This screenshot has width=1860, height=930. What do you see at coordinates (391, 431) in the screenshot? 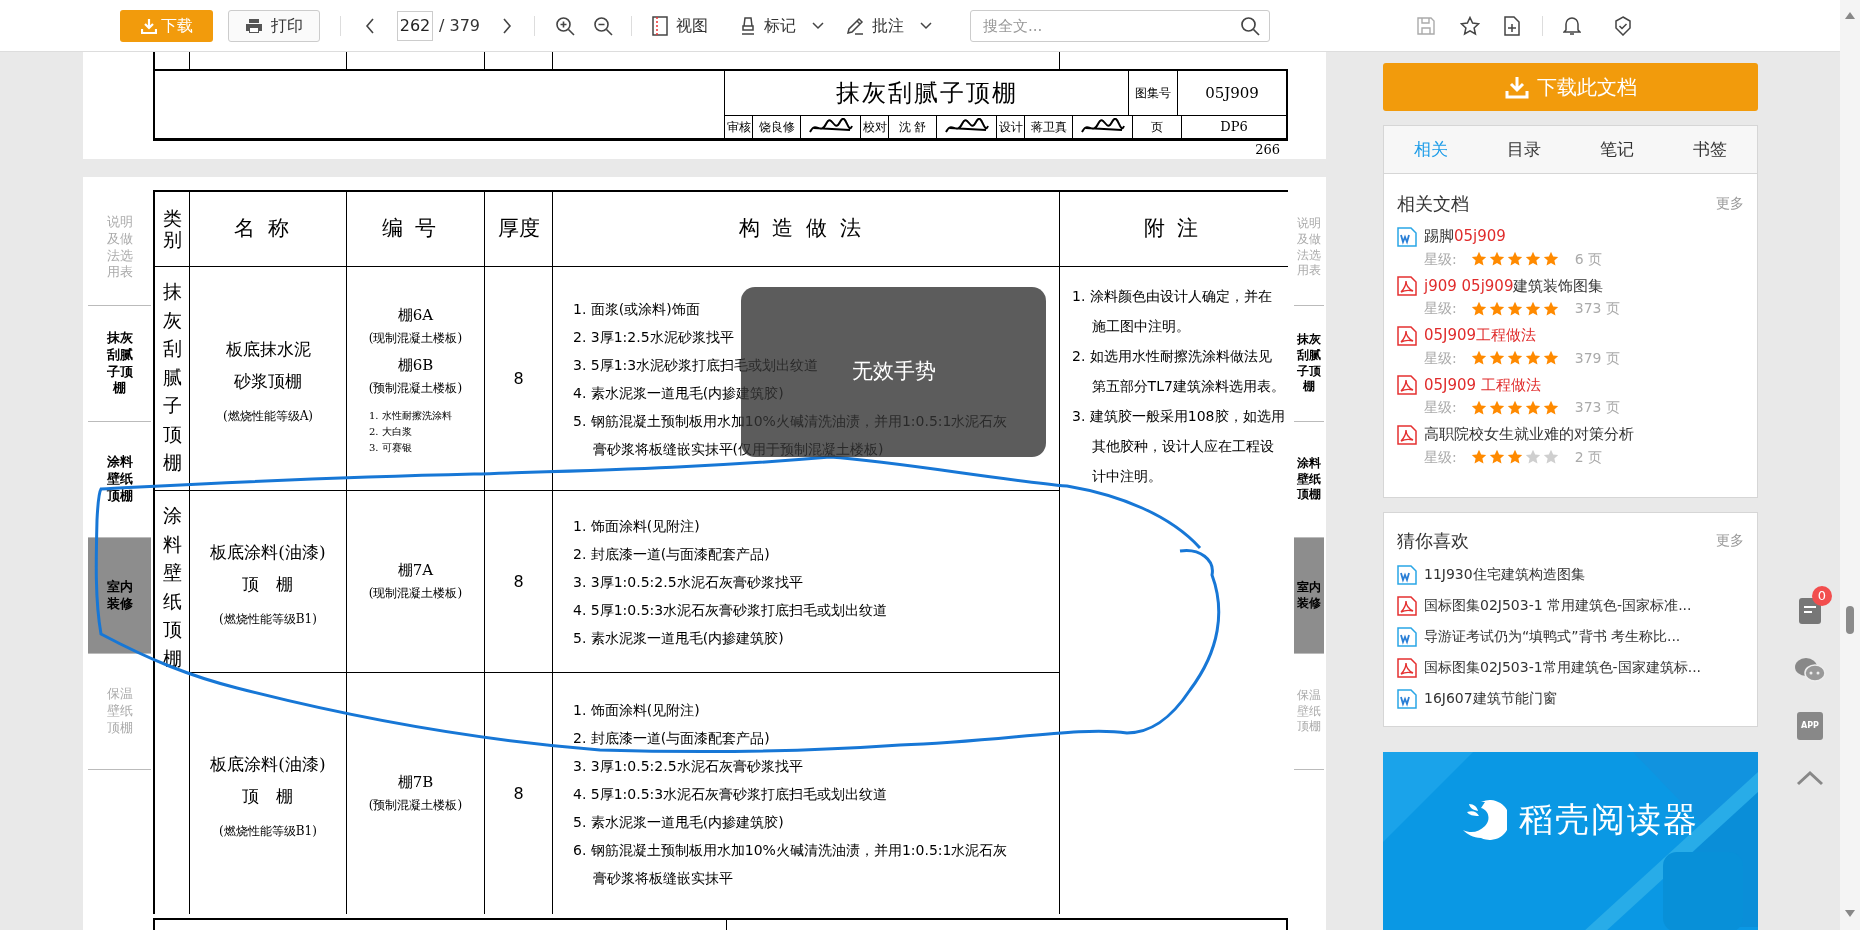
I see `option-text: 2. 大白浆` at bounding box center [391, 431].